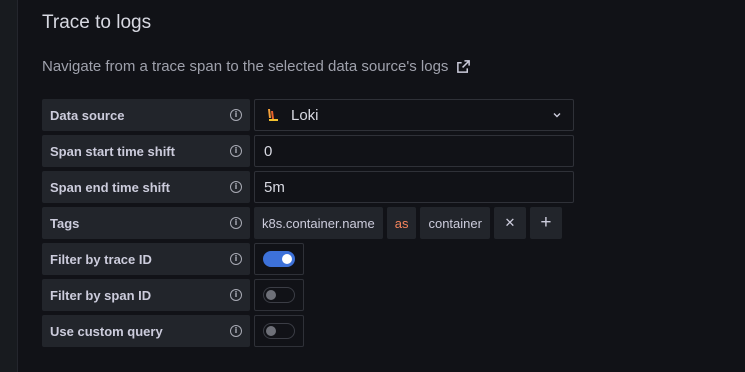 This screenshot has height=372, width=745. I want to click on tag-key-input: k8s.container.name, so click(318, 223).